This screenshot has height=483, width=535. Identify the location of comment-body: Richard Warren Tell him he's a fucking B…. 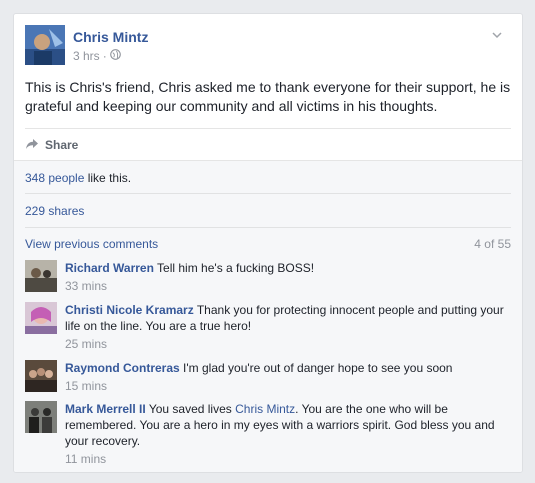
(289, 277).